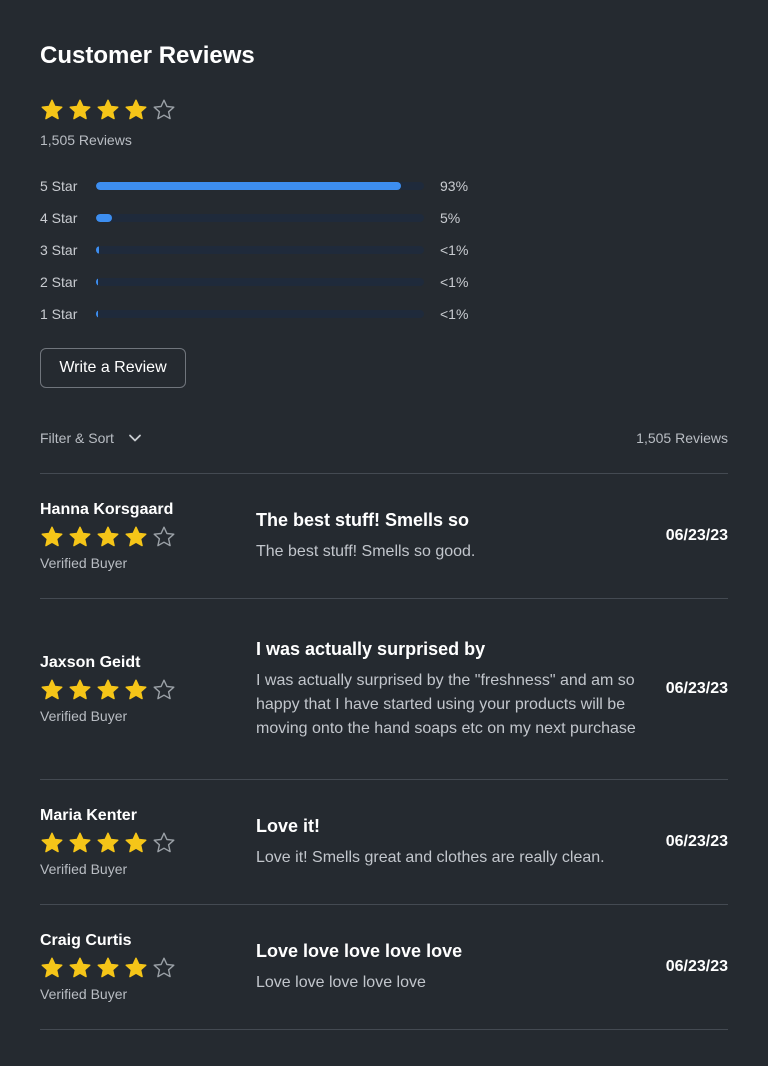 The image size is (768, 1066). Describe the element at coordinates (288, 826) in the screenshot. I see `review-title: Love it!` at that location.